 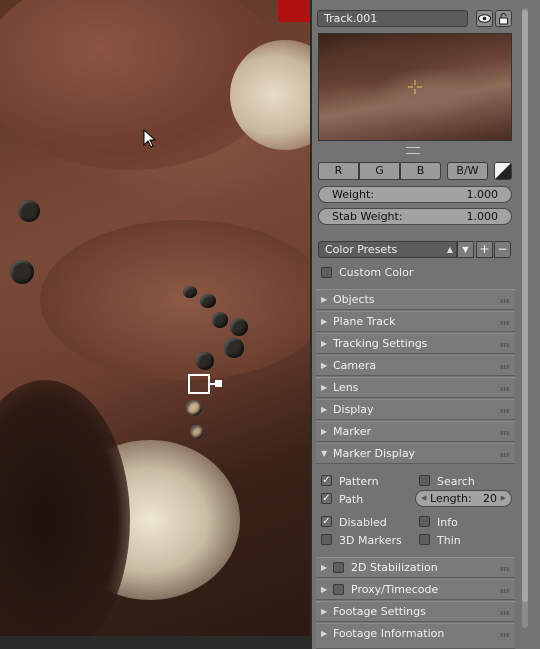 I want to click on mouse-pointer-icon, so click(x=150, y=138).